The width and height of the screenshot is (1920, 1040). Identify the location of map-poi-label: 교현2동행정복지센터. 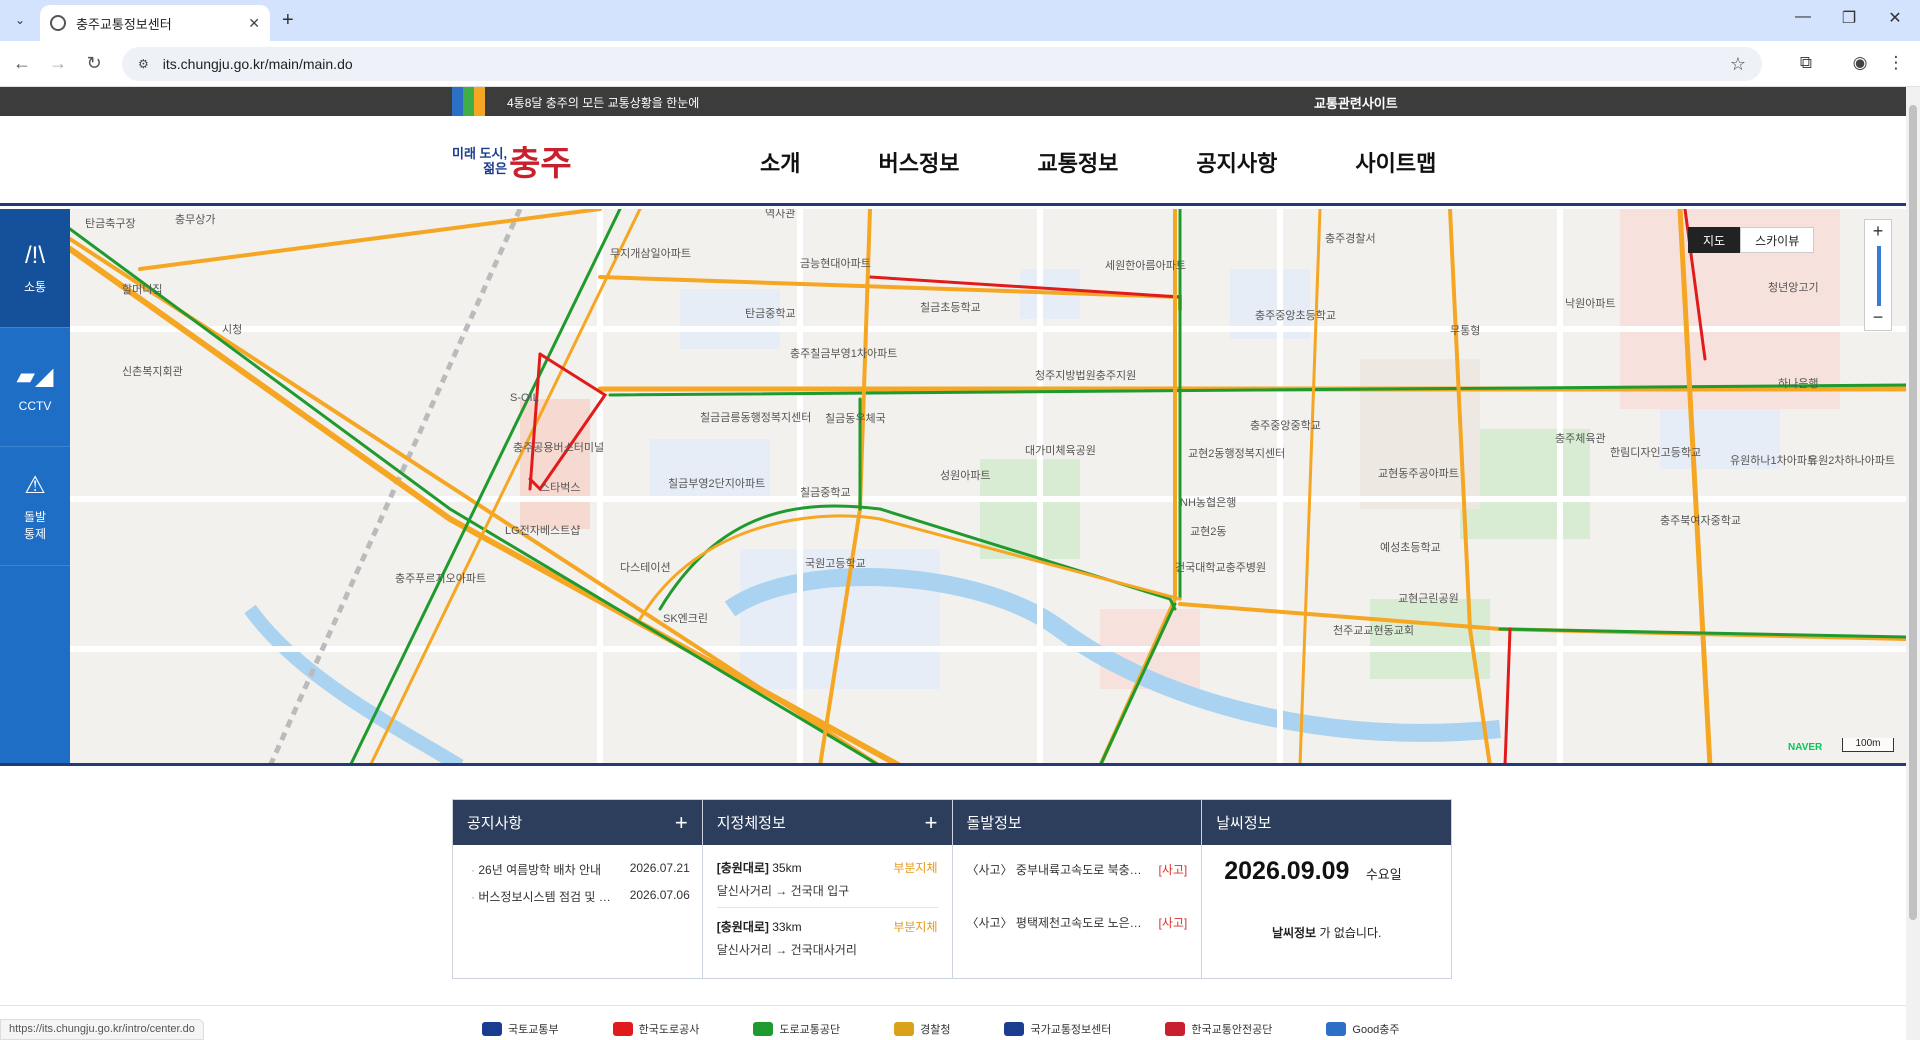
(1236, 453).